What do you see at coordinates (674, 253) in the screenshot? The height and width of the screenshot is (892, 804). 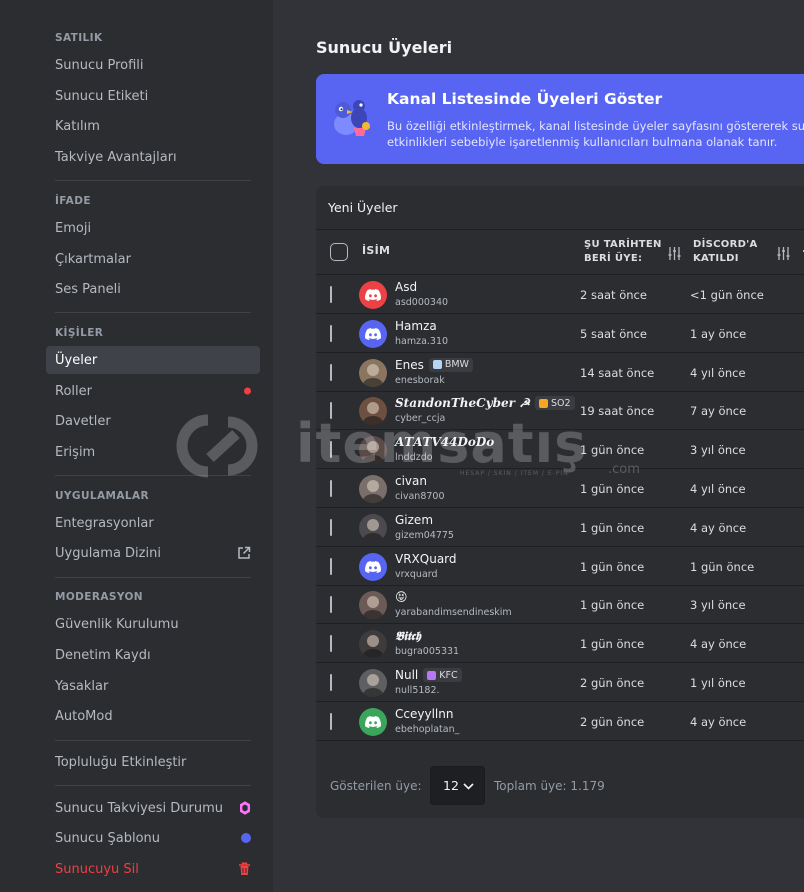 I see `filter-member-since-icon` at bounding box center [674, 253].